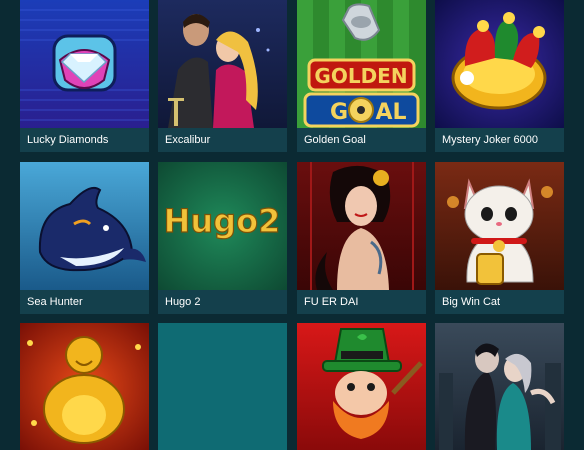  What do you see at coordinates (361, 140) in the screenshot?
I see `game-title: Golden Goal` at bounding box center [361, 140].